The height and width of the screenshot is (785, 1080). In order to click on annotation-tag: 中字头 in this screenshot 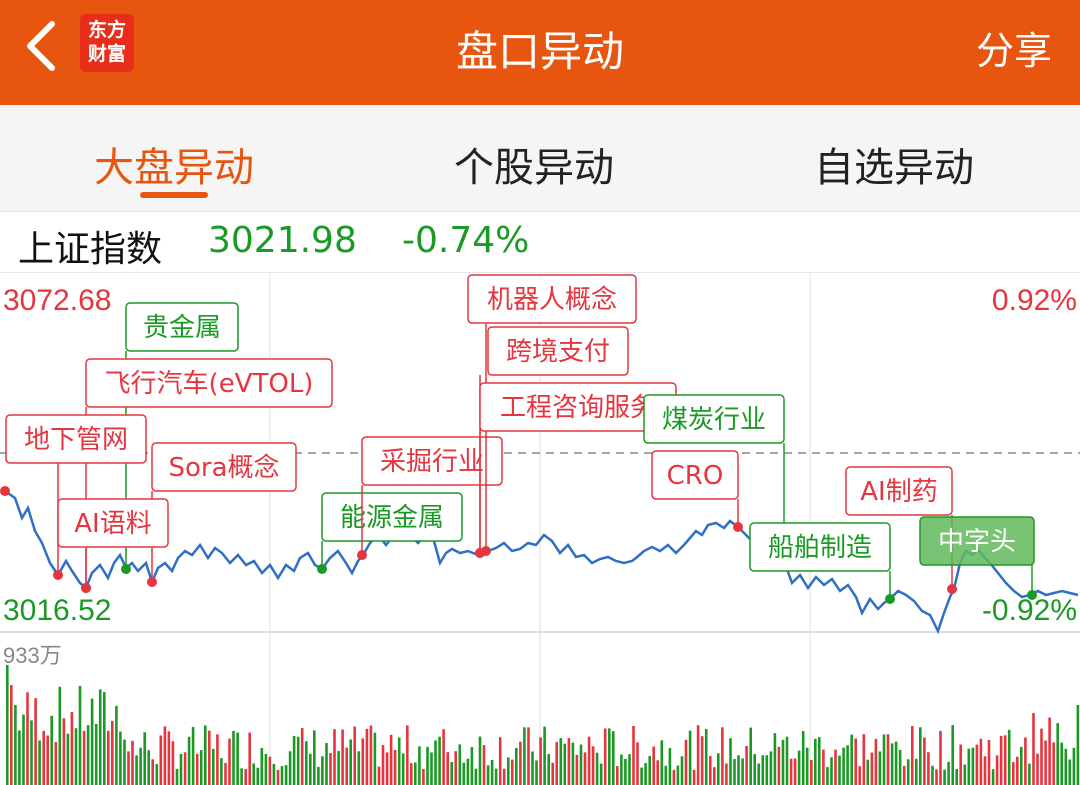, I will do `click(978, 558)`.